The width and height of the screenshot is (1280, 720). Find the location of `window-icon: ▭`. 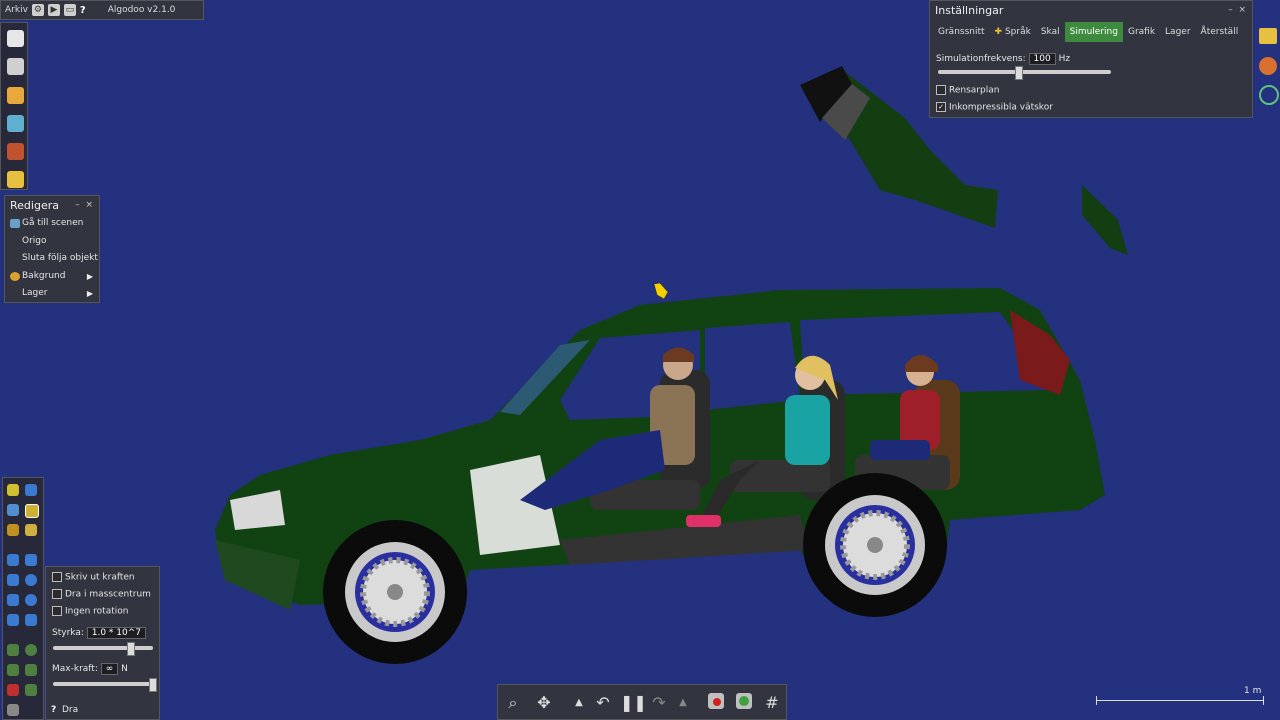

window-icon: ▭ is located at coordinates (69, 10).